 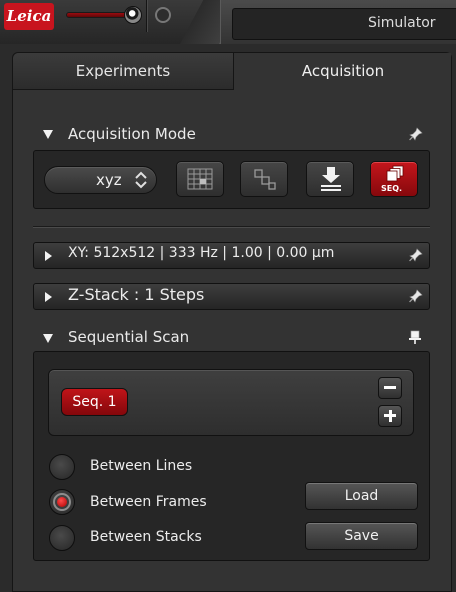 What do you see at coordinates (132, 134) in the screenshot?
I see `acquisition-mode-title: Acquisition Mode` at bounding box center [132, 134].